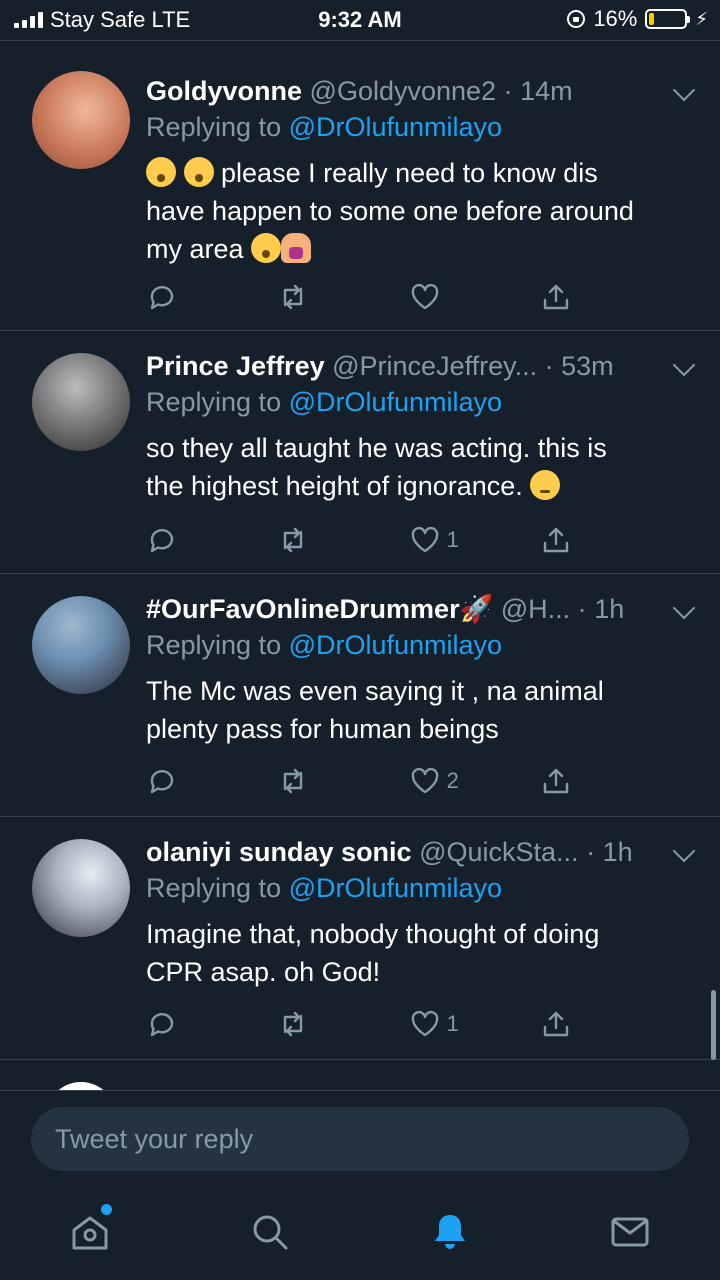 This screenshot has width=720, height=1280. What do you see at coordinates (701, 18) in the screenshot?
I see `charging-icon: ⚡` at bounding box center [701, 18].